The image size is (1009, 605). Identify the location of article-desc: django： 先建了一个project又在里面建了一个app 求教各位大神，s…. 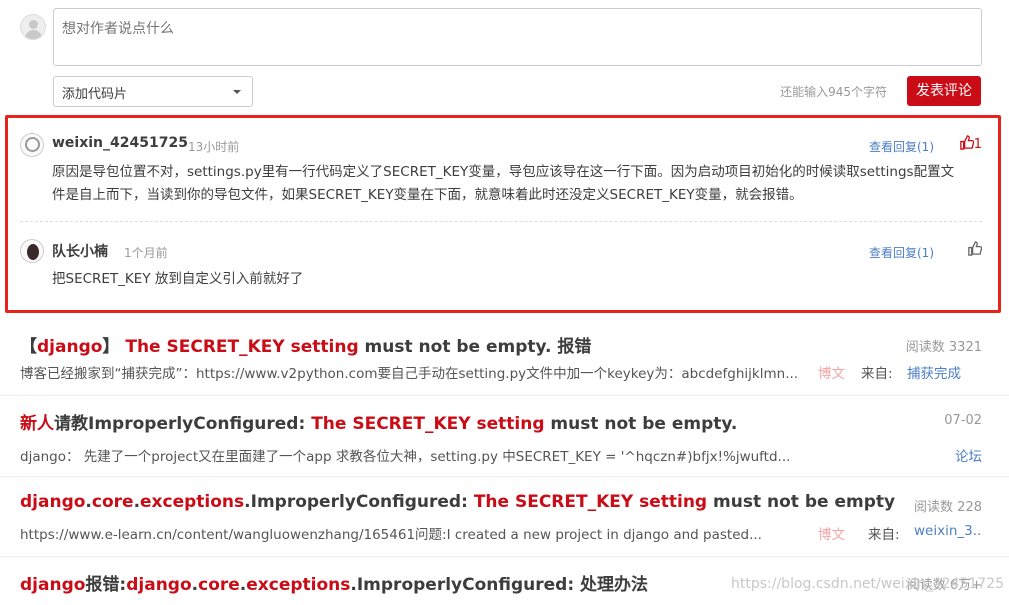
(405, 457).